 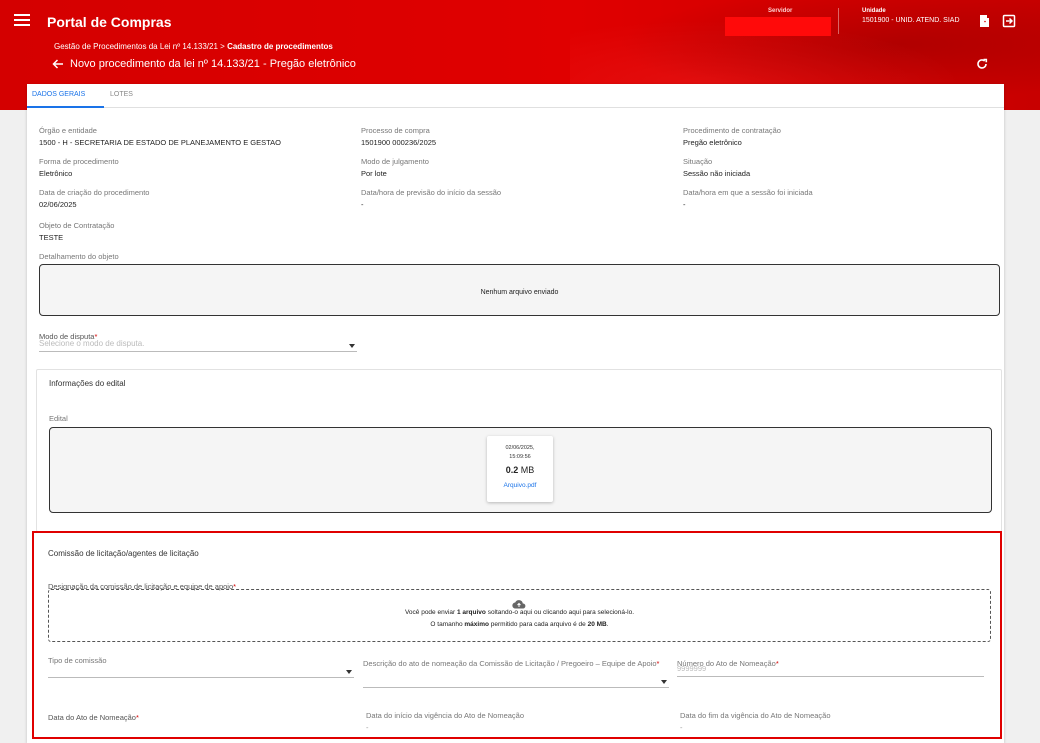 I want to click on header-divider, so click(x=838, y=21).